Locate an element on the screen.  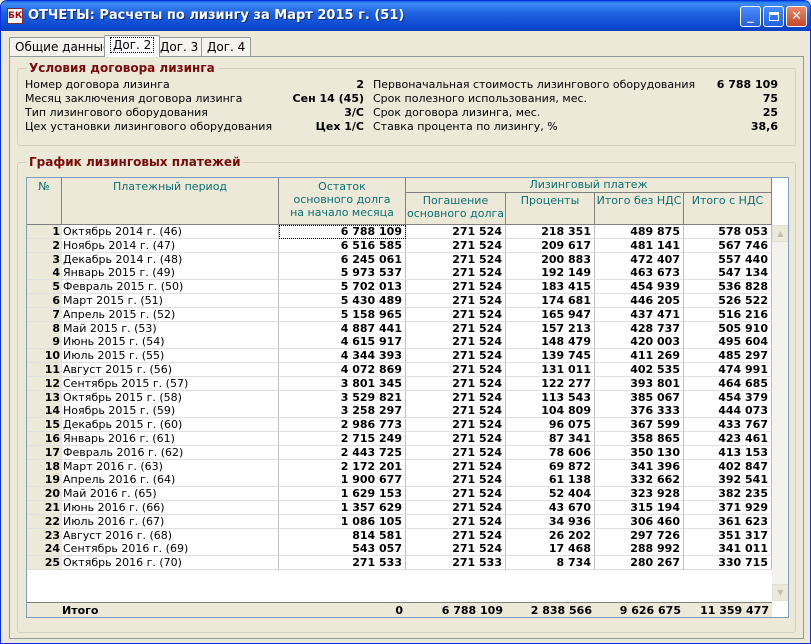
maximize-button is located at coordinates (773, 16).